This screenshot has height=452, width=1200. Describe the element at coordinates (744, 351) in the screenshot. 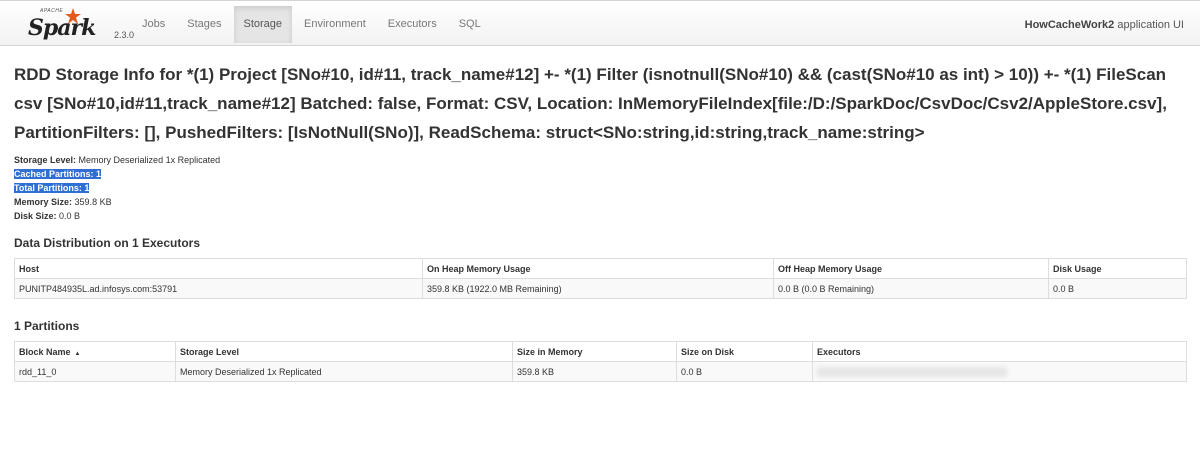

I see `column-header-size-on-disk: Size on Disk` at that location.